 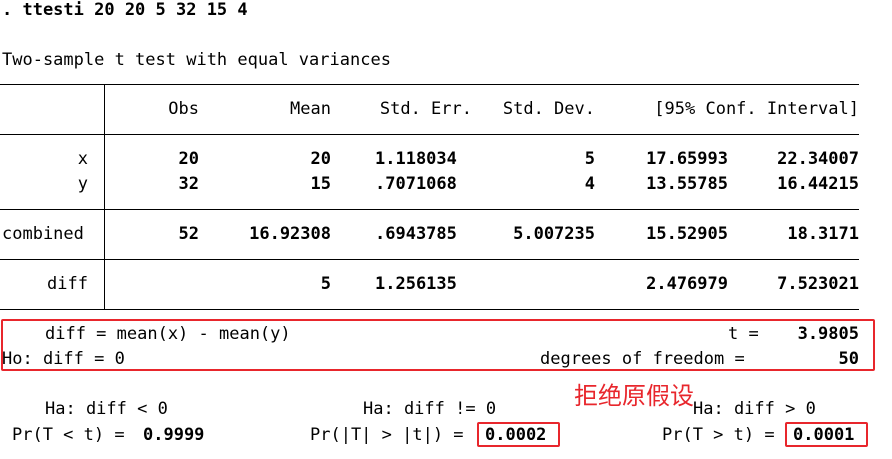 What do you see at coordinates (188, 184) in the screenshot?
I see `cell-y-obs: 32` at bounding box center [188, 184].